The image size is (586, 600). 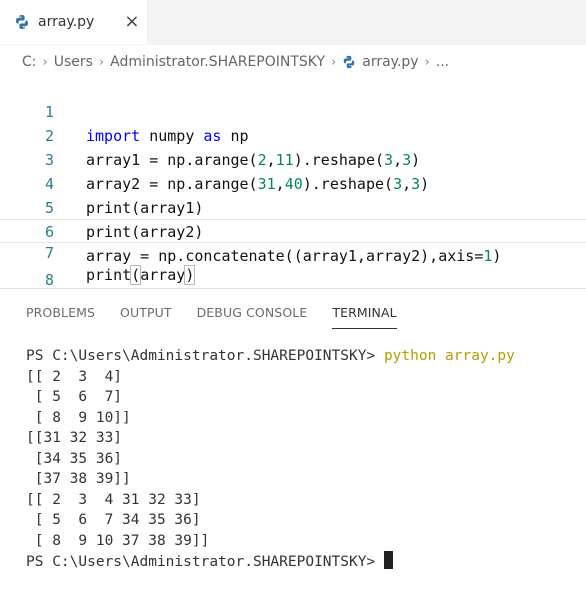 I want to click on terminal-line: [34 35 36], so click(x=74, y=458).